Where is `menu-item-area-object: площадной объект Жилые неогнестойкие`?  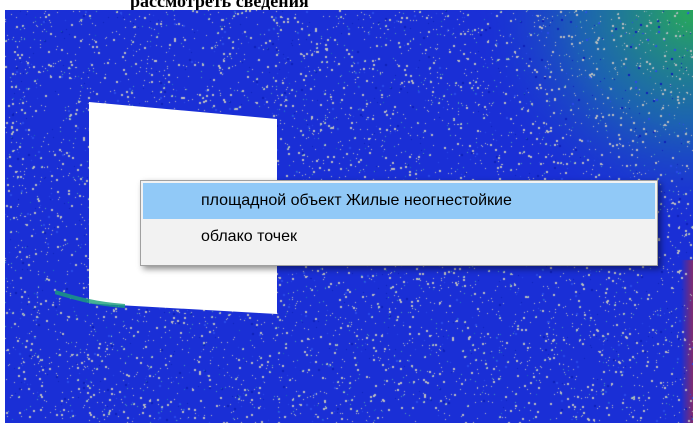
menu-item-area-object: площадной объект Жилые неогнестойкие is located at coordinates (399, 201).